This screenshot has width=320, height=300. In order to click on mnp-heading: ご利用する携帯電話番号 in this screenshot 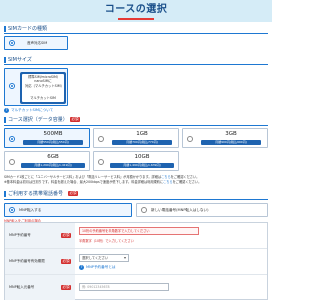, I will do `click(33, 194)`.